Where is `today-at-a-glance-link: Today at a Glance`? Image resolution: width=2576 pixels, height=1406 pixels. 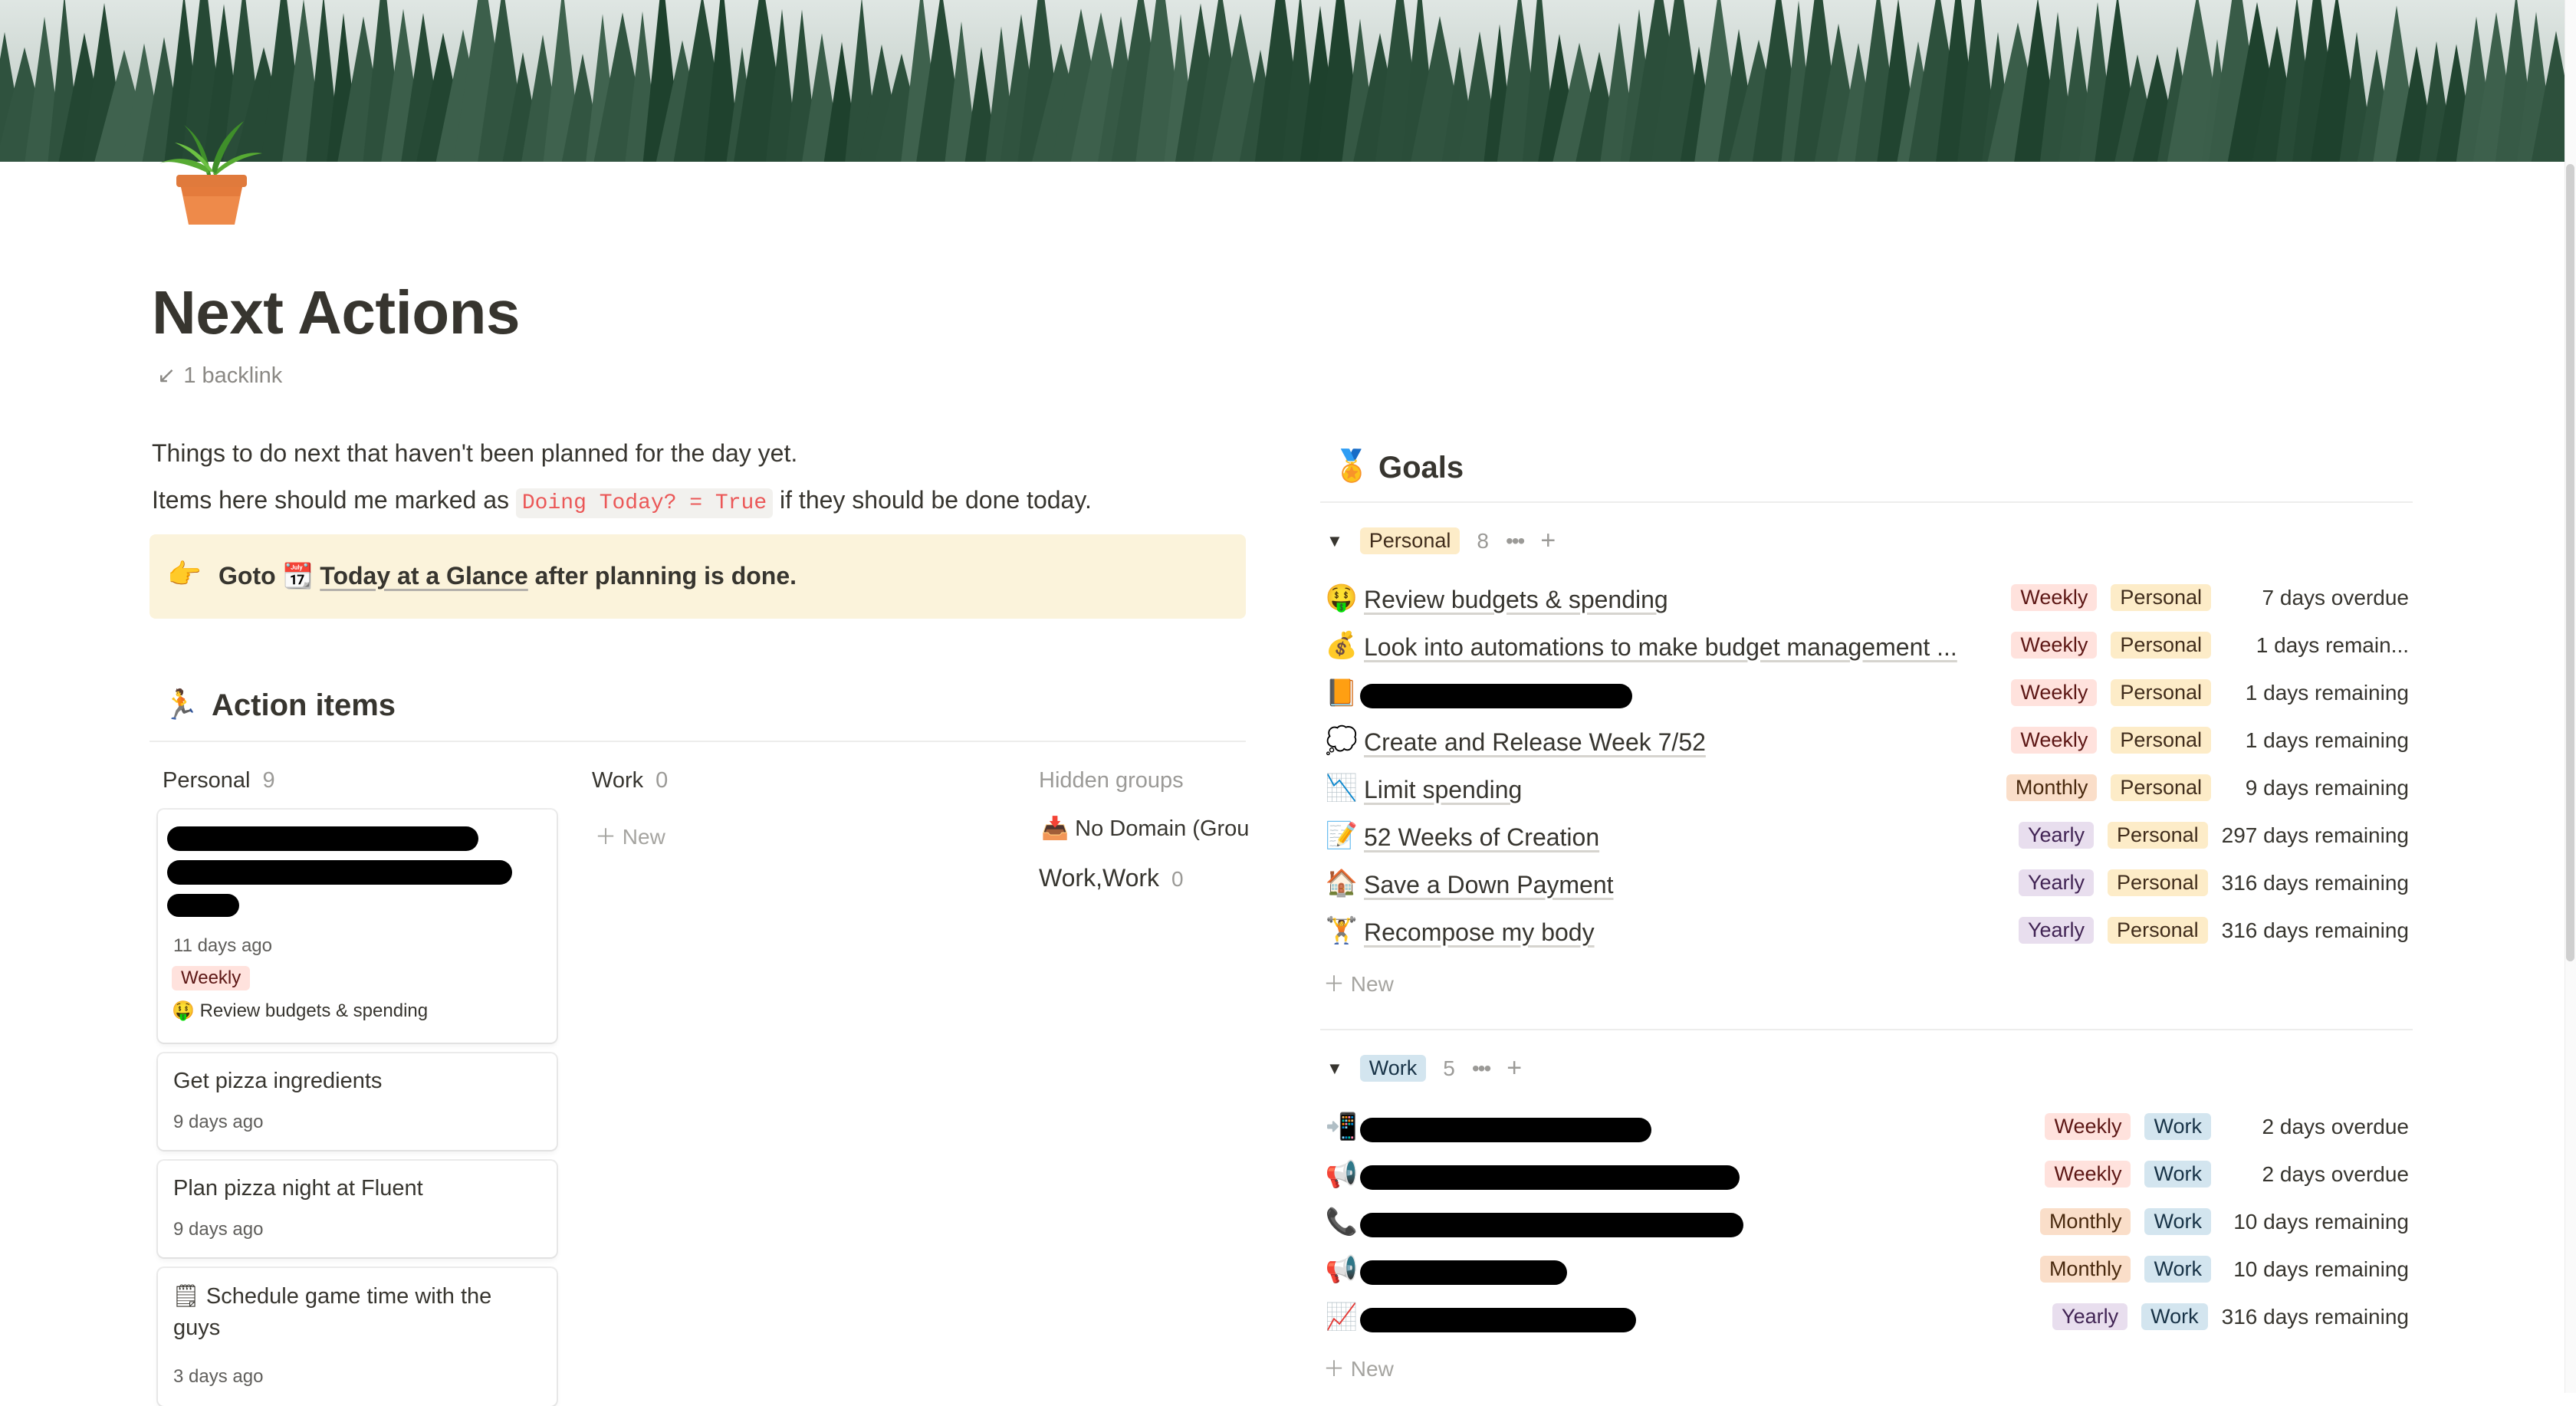
today-at-a-glance-link: Today at a Glance is located at coordinates (424, 576).